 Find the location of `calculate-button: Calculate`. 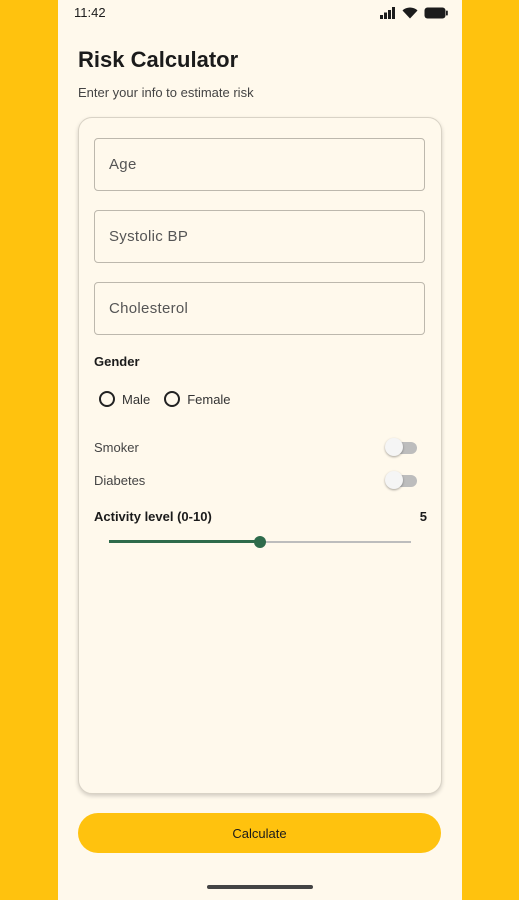

calculate-button: Calculate is located at coordinates (259, 833).